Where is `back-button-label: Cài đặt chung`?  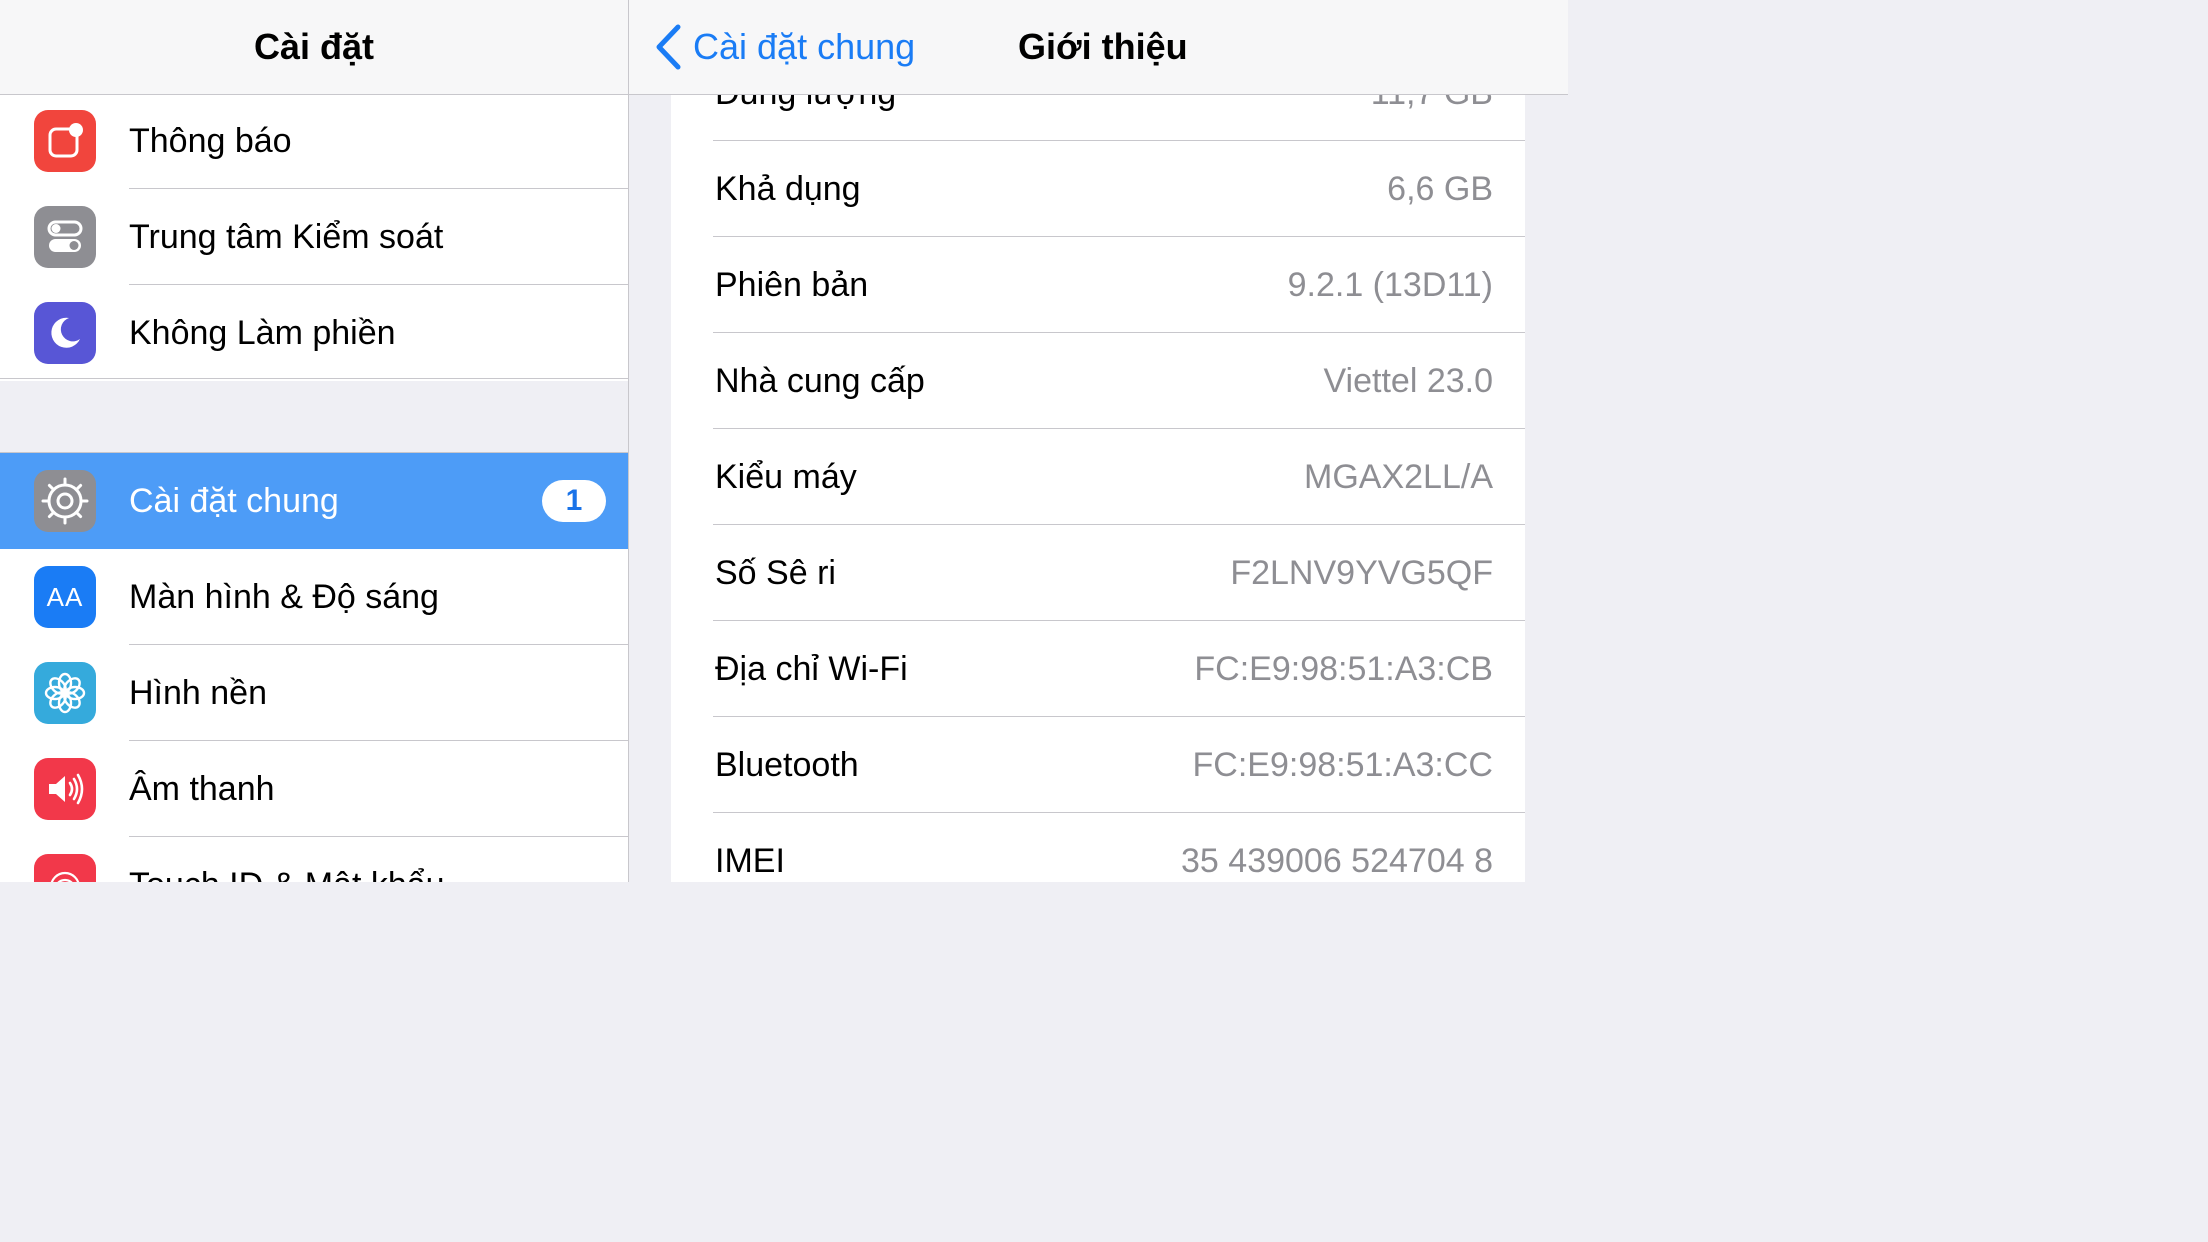
back-button-label: Cài đặt chung is located at coordinates (804, 46).